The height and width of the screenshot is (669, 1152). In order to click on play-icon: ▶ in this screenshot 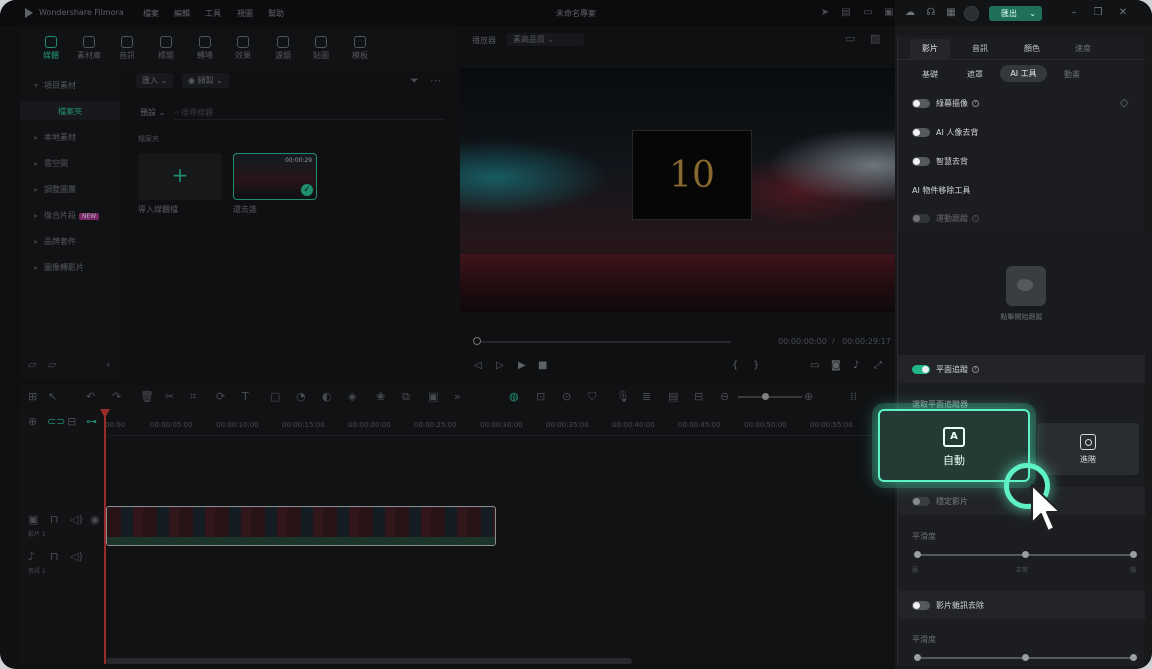, I will do `click(522, 365)`.